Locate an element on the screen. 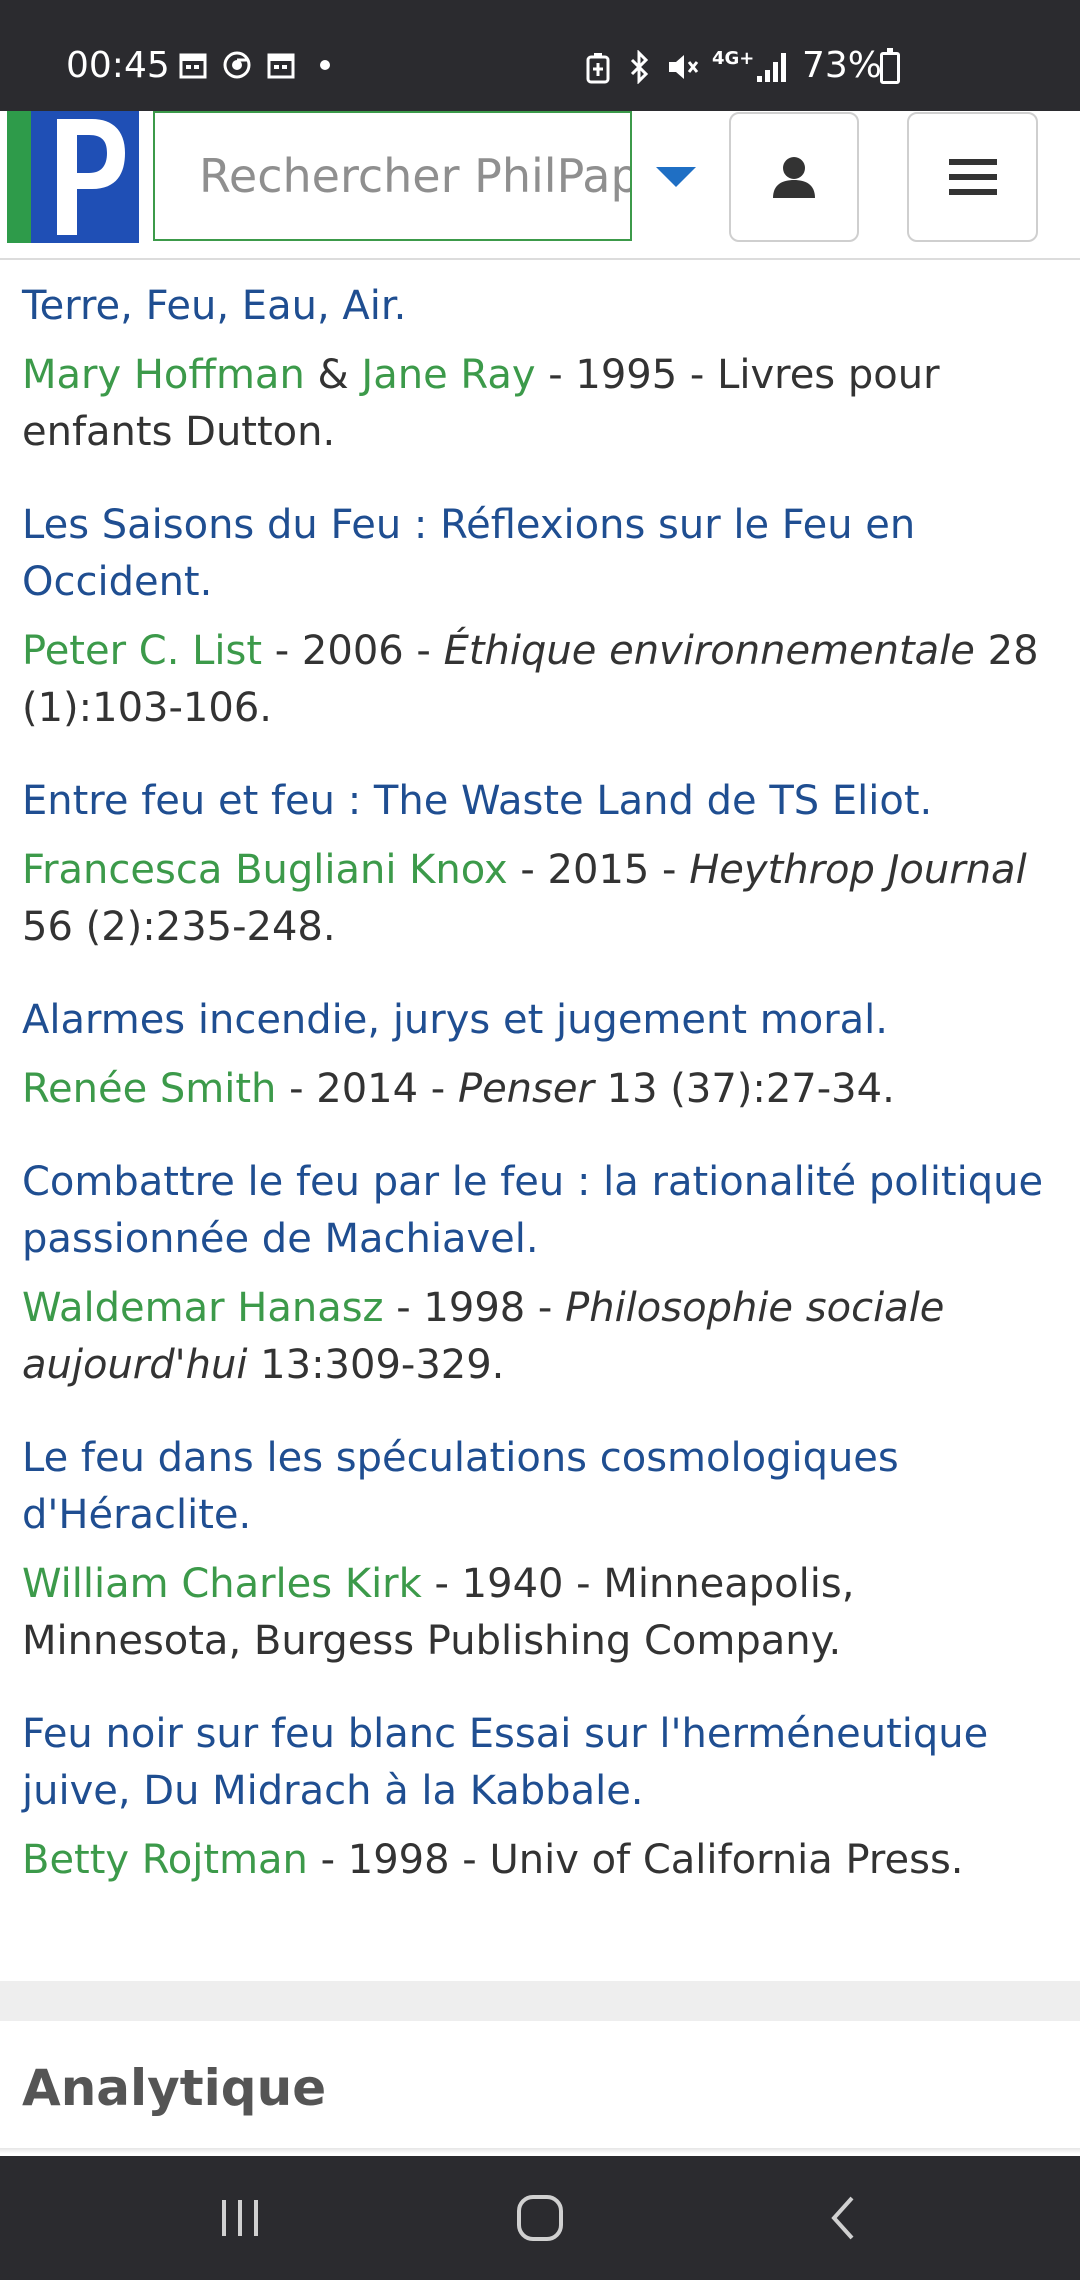 Image resolution: width=1080 pixels, height=2280 pixels. more-notifications-dot is located at coordinates (325, 65).